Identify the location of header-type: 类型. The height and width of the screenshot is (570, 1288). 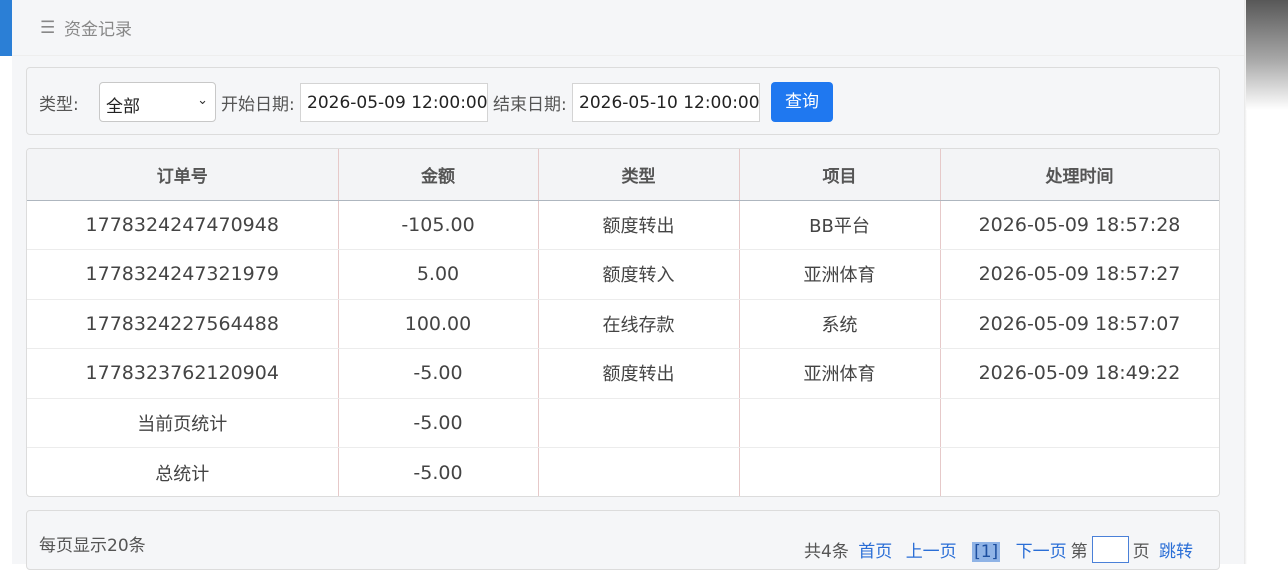
(639, 175).